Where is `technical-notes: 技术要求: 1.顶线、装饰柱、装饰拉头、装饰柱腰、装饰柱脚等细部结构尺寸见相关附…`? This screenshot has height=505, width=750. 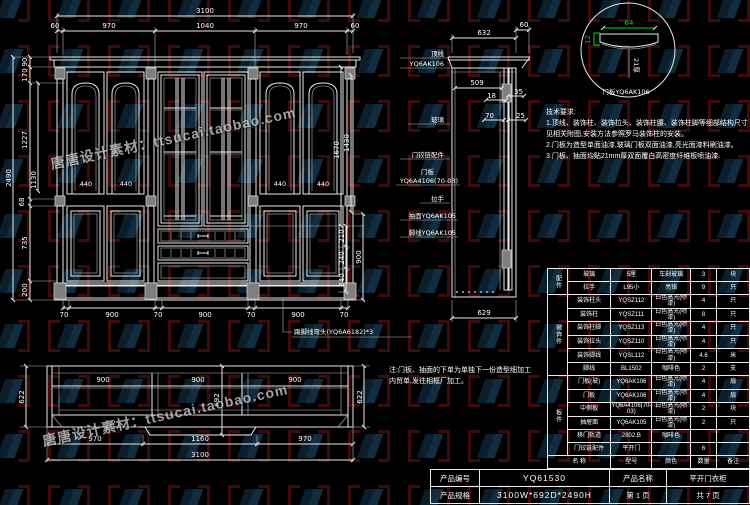
technical-notes: 技术要求: 1.顶线、装饰柱、装饰拉头、装饰柱腰、装饰柱脚等细部结构尺寸见相关附… is located at coordinates (647, 134).